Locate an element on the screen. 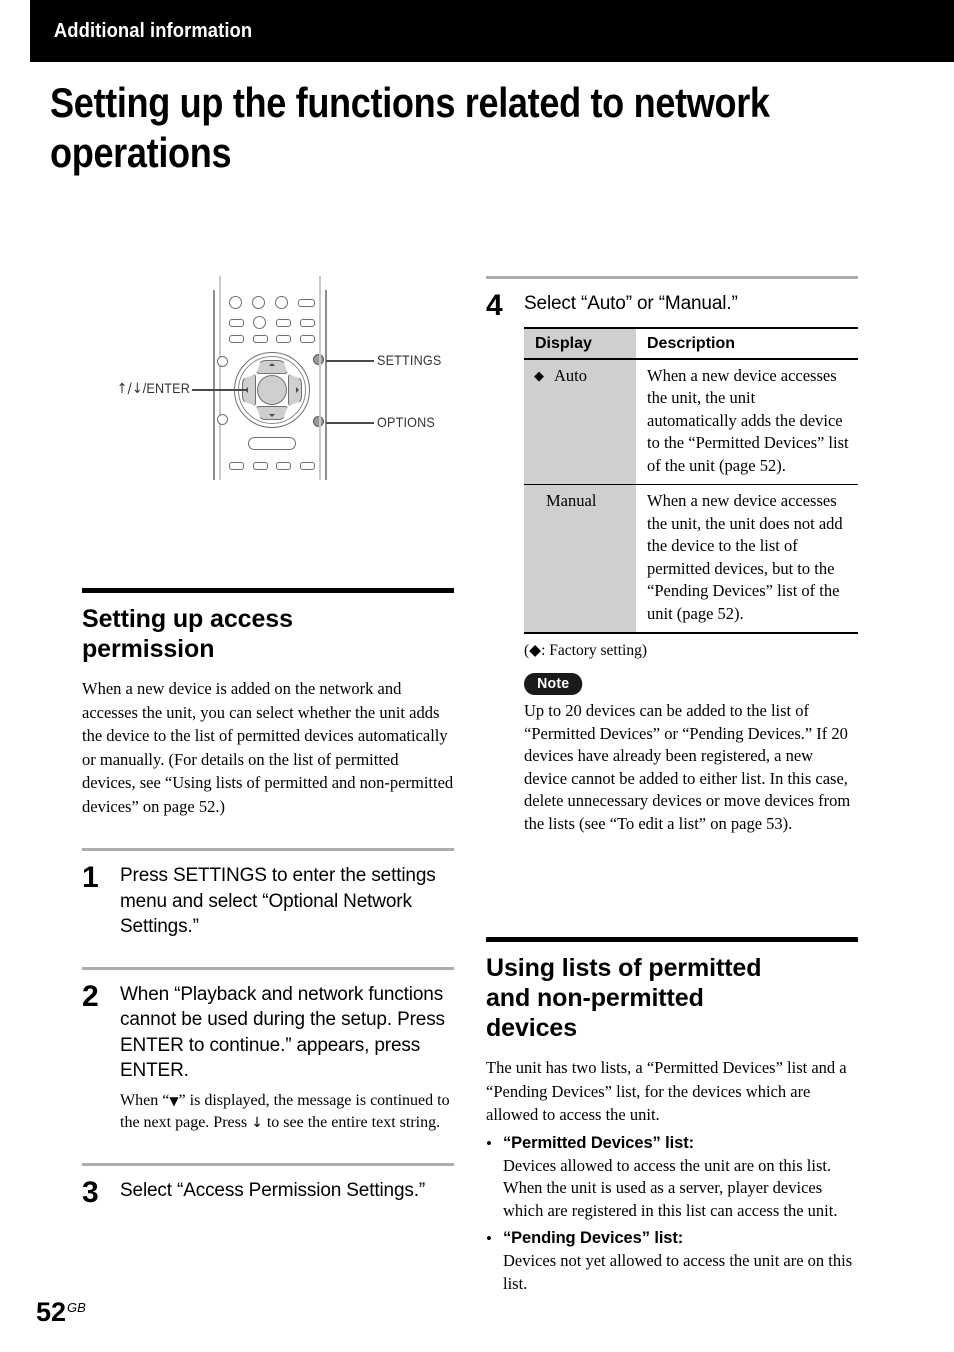  dpad-right-arrow-icon is located at coordinates (297, 390).